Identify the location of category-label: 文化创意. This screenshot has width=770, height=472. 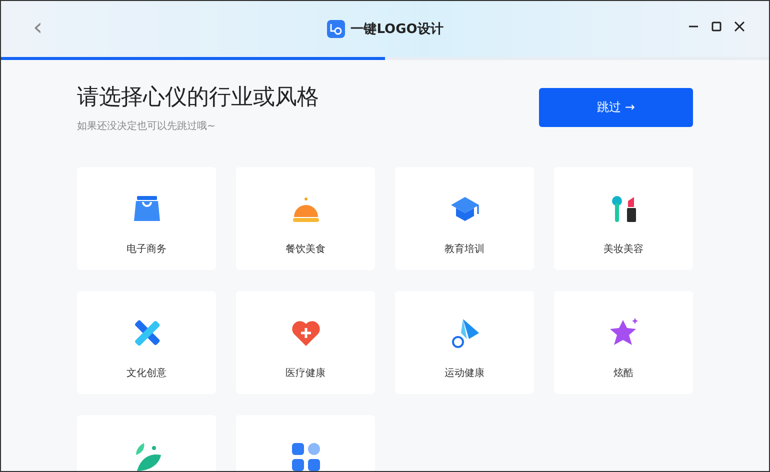
(146, 373).